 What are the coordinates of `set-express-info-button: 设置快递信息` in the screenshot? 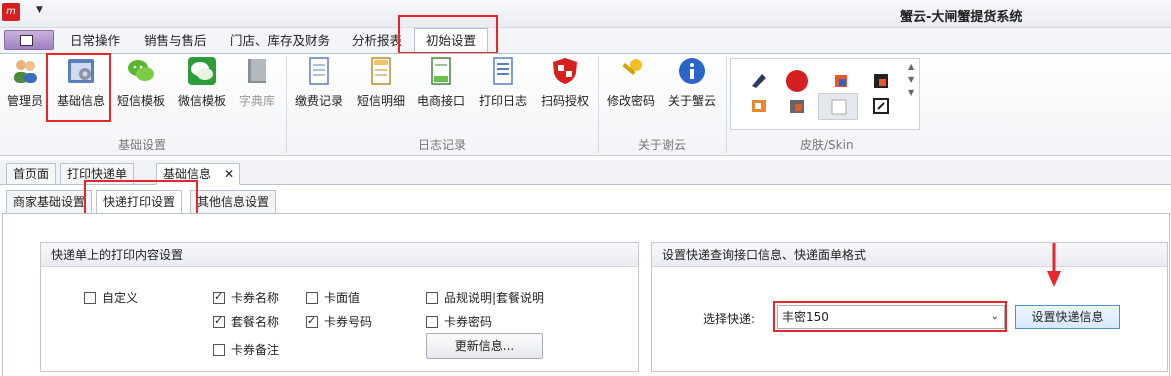 It's located at (1067, 317).